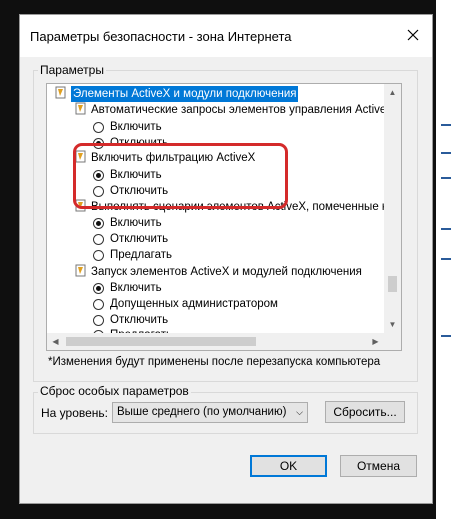 The image size is (453, 519). I want to click on settings-group-label: Параметры, so click(72, 70).